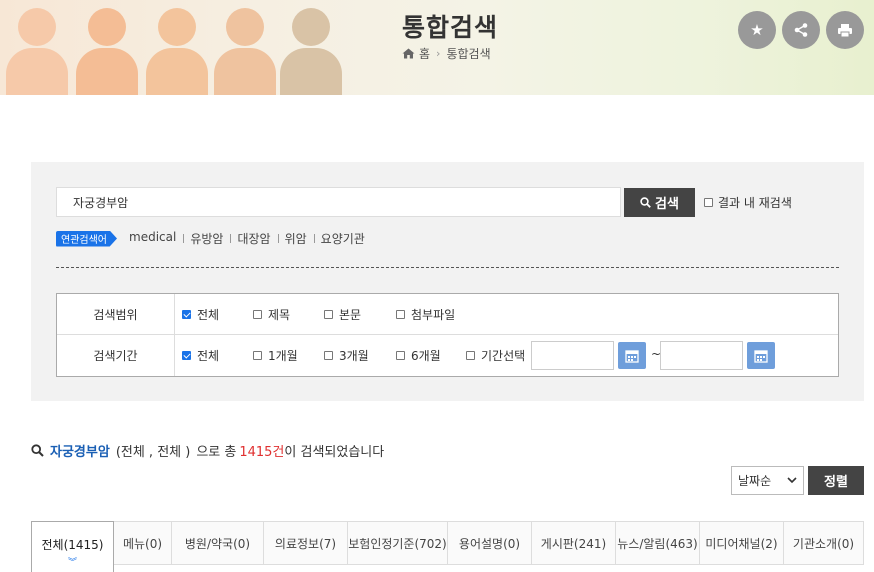  I want to click on search-input: 자궁경부암, so click(338, 202).